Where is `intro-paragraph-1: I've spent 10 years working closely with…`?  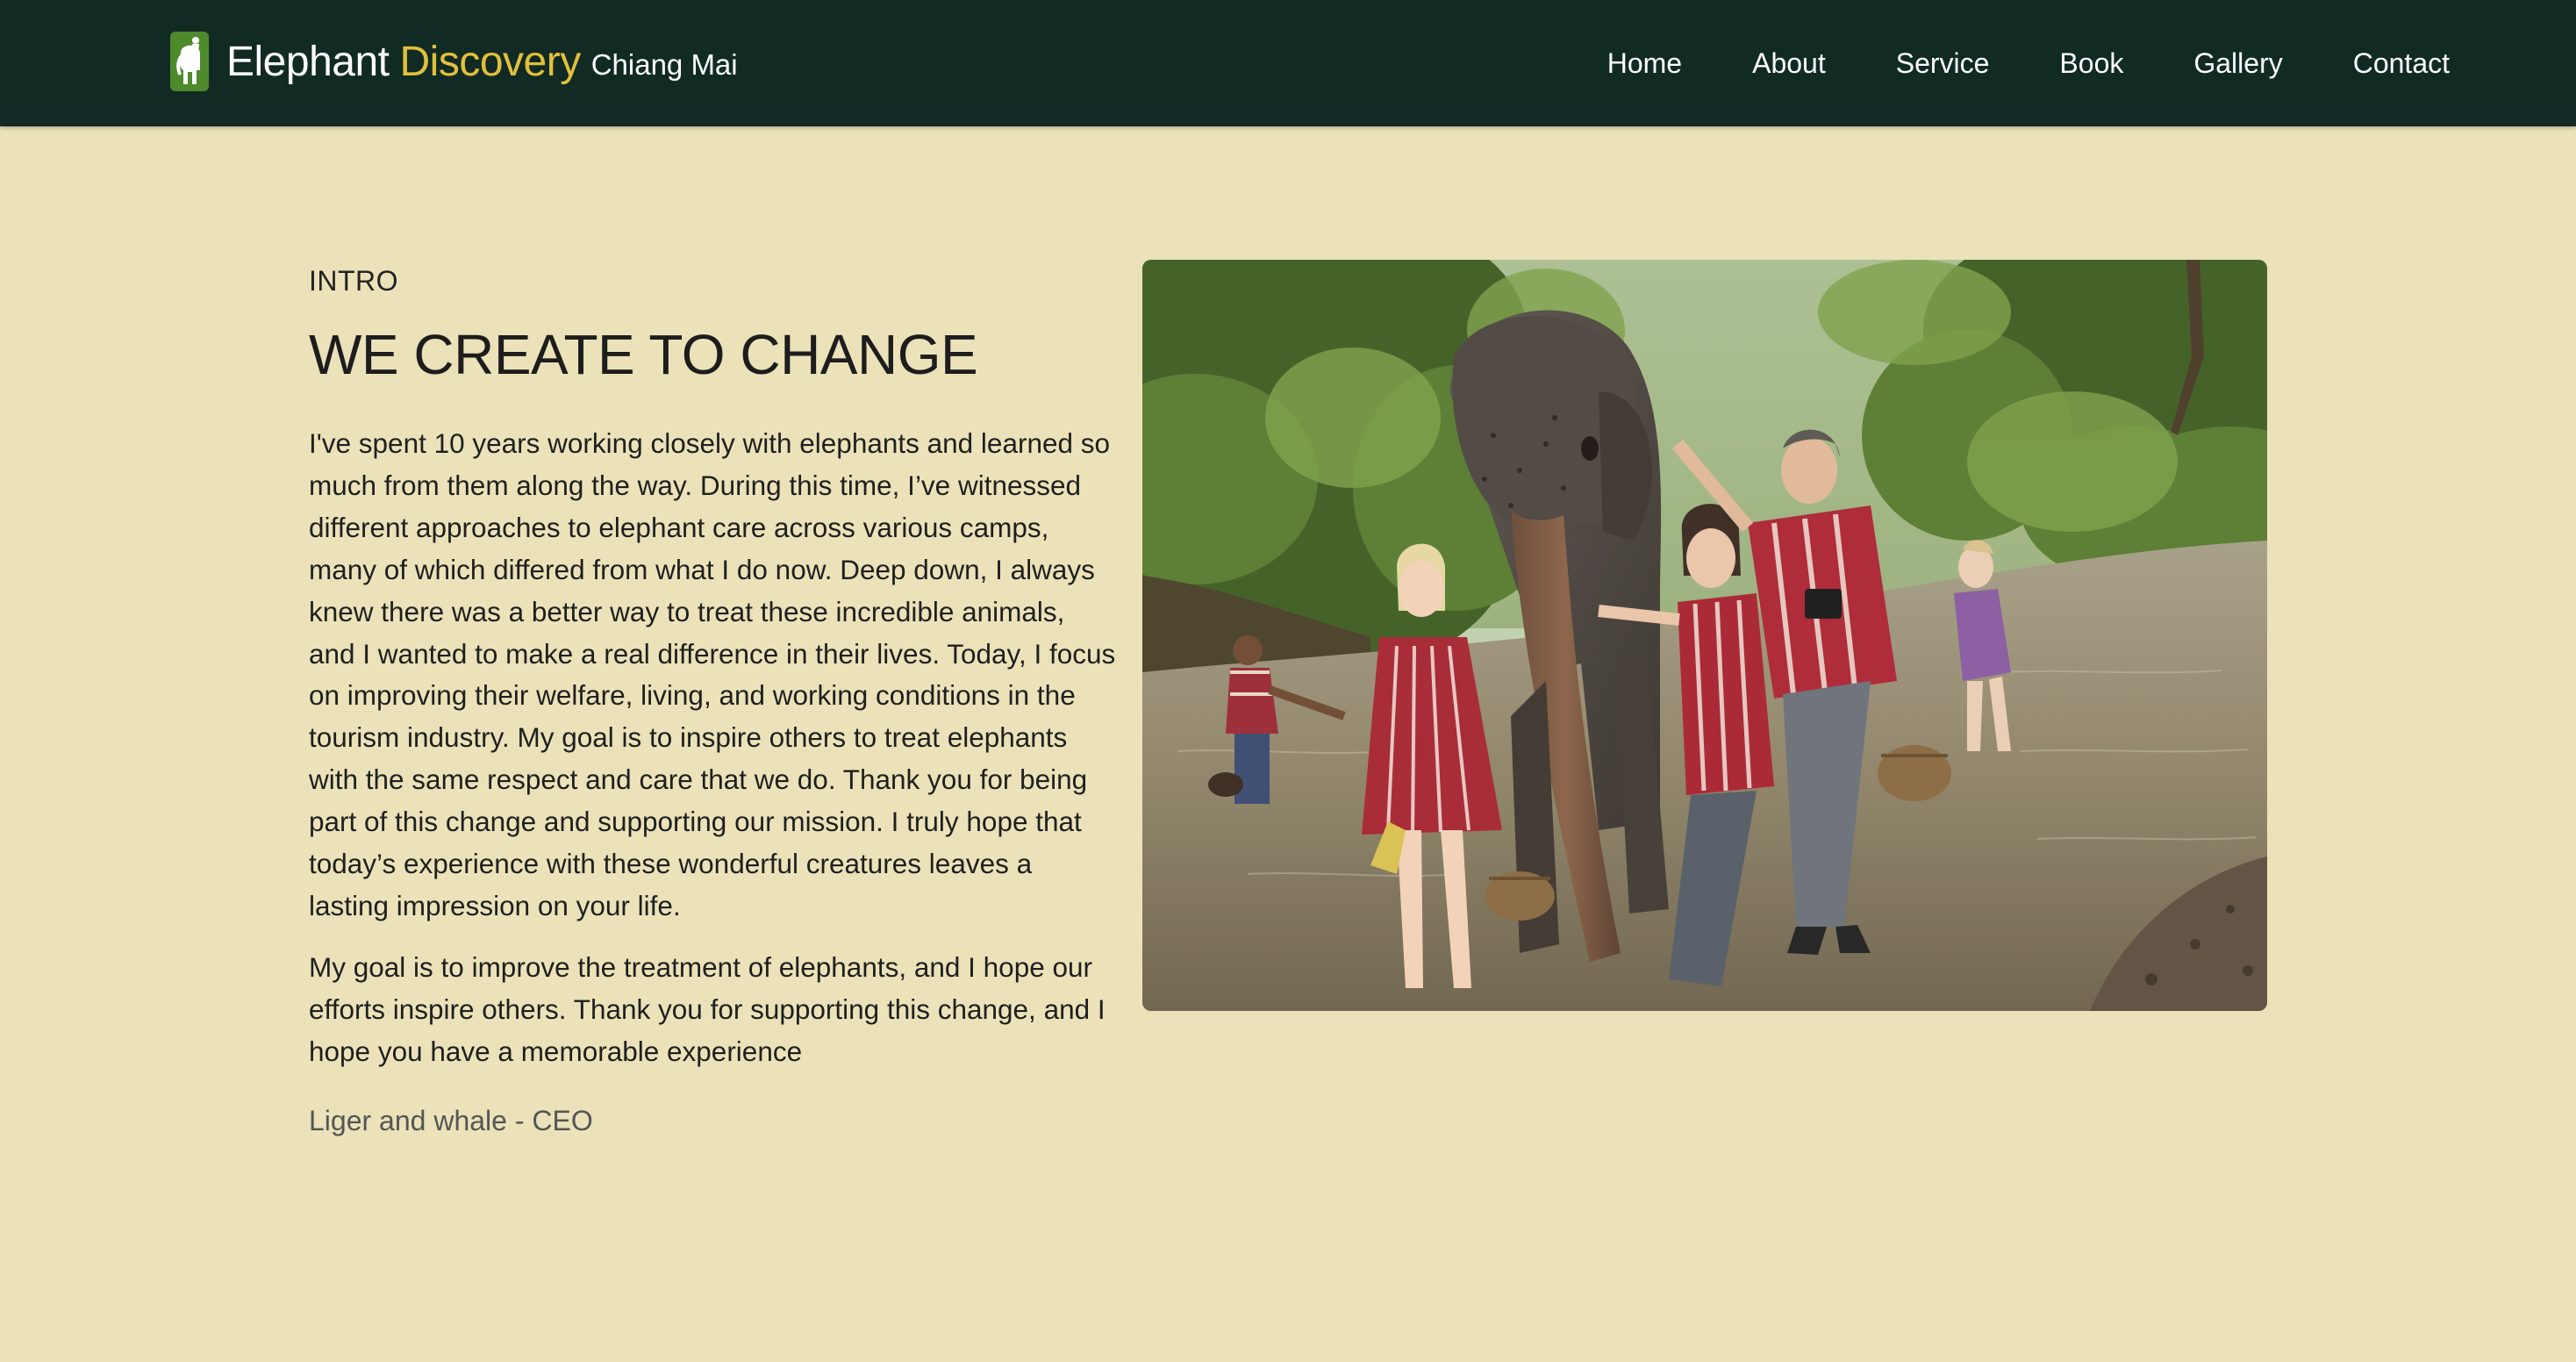
intro-paragraph-1: I've spent 10 years working closely with… is located at coordinates (712, 674).